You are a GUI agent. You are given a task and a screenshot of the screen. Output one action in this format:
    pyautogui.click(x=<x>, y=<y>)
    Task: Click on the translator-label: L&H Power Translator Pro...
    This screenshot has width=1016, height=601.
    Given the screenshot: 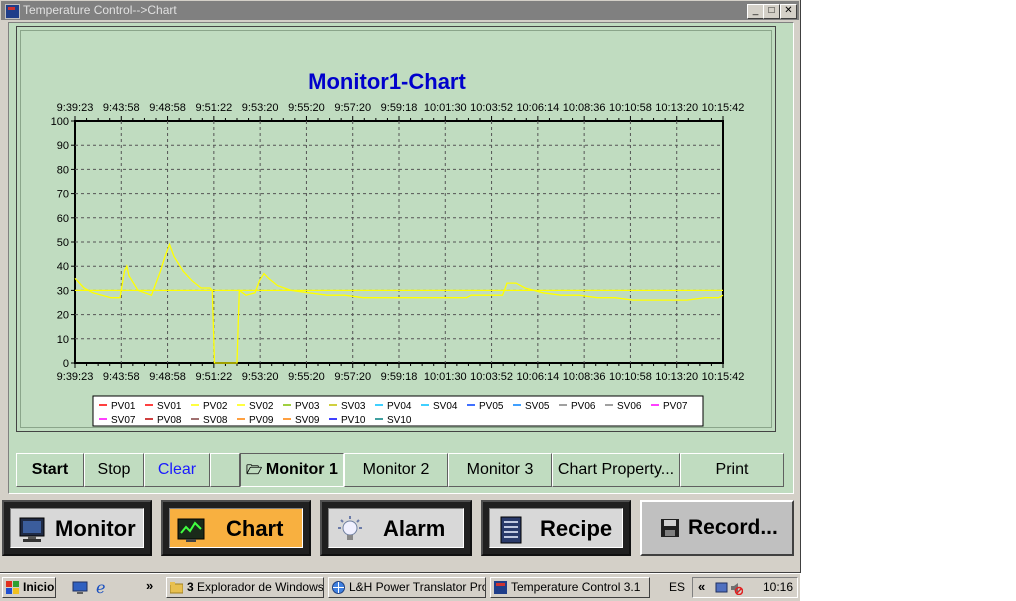 What is the action you would take?
    pyautogui.click(x=417, y=587)
    